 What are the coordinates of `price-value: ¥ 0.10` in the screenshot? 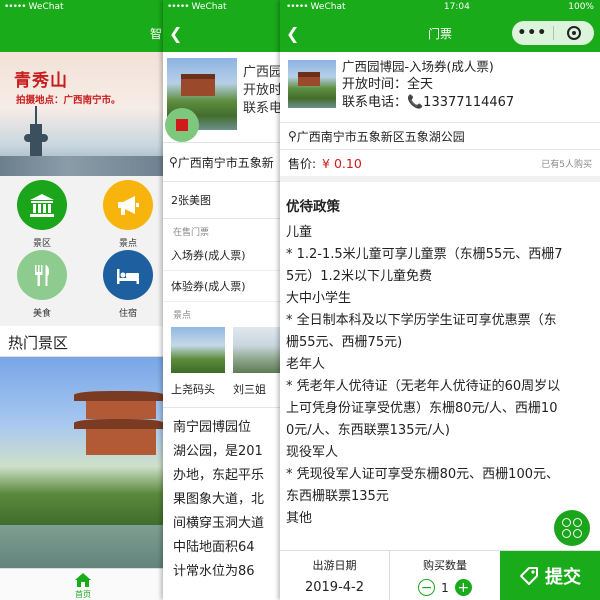 It's located at (342, 163).